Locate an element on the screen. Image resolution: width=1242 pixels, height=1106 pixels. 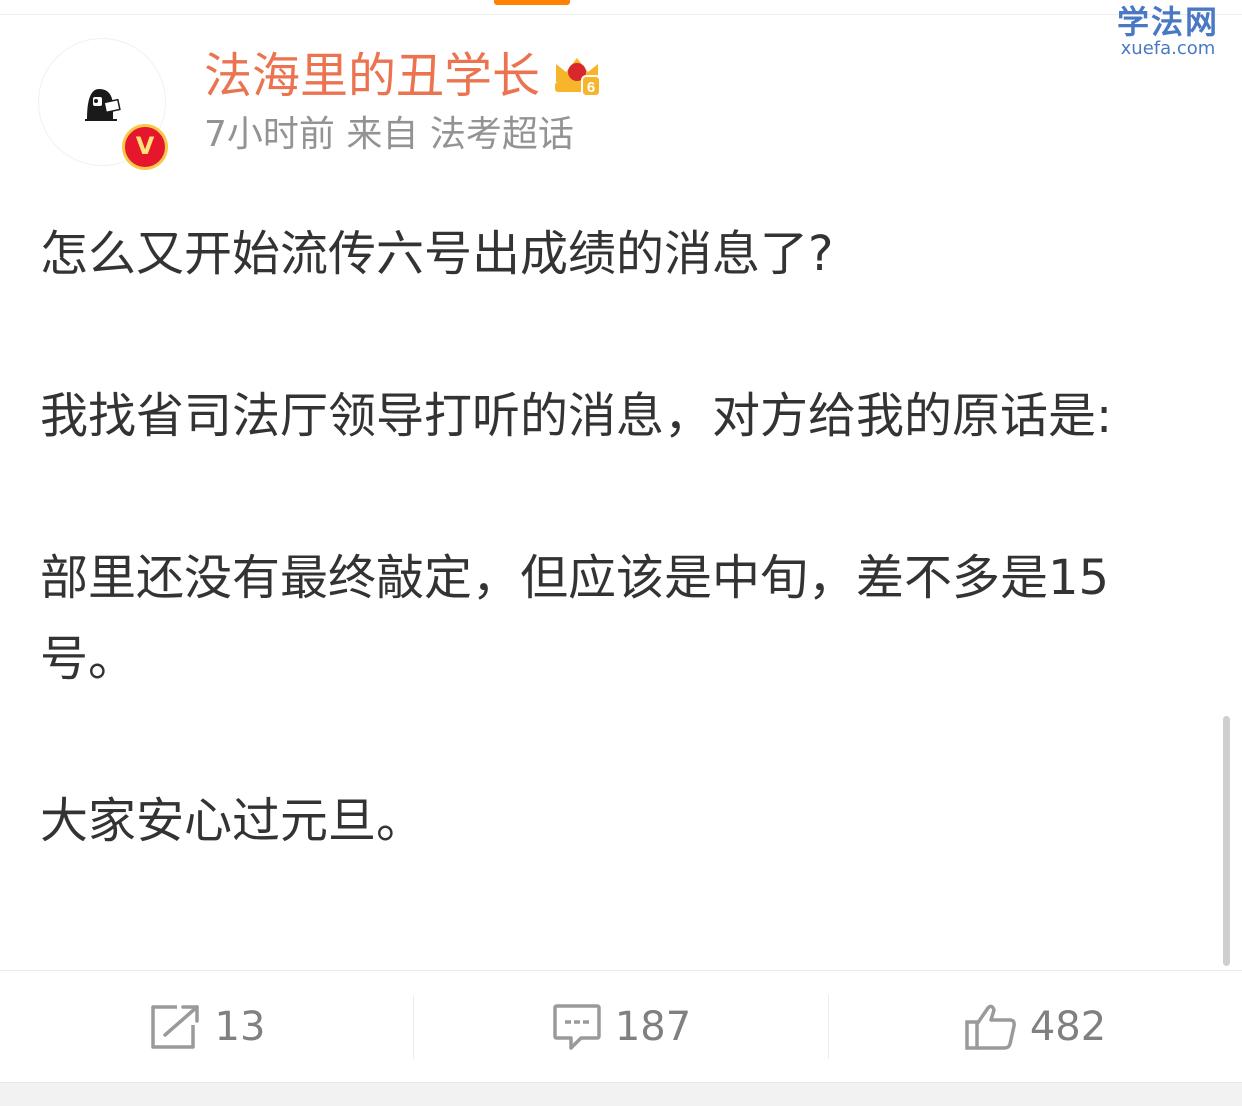
watermark-logo: 学法网 xuefa.com is located at coordinates (1168, 32).